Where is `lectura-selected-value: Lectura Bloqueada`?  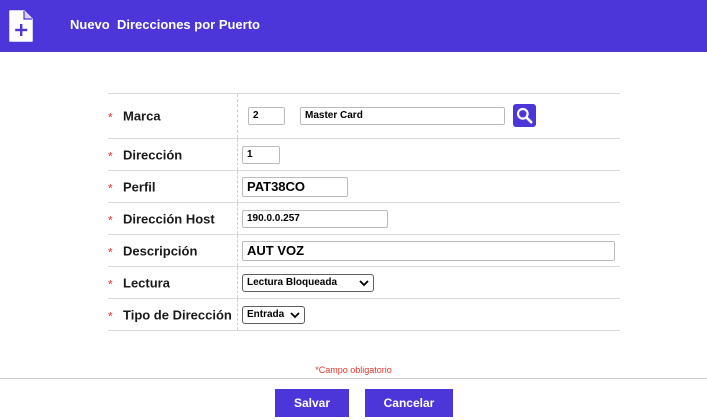 lectura-selected-value: Lectura Bloqueada is located at coordinates (292, 282).